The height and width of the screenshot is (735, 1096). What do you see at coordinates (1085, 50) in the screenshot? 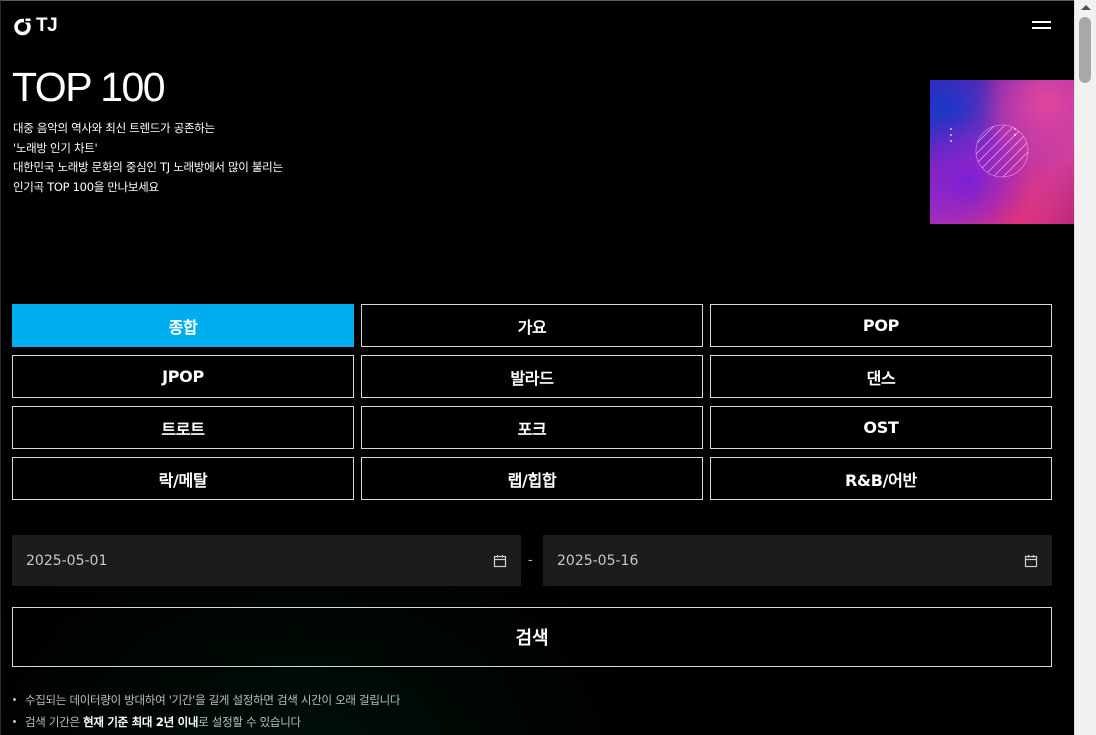
I see `scroll-thumb` at bounding box center [1085, 50].